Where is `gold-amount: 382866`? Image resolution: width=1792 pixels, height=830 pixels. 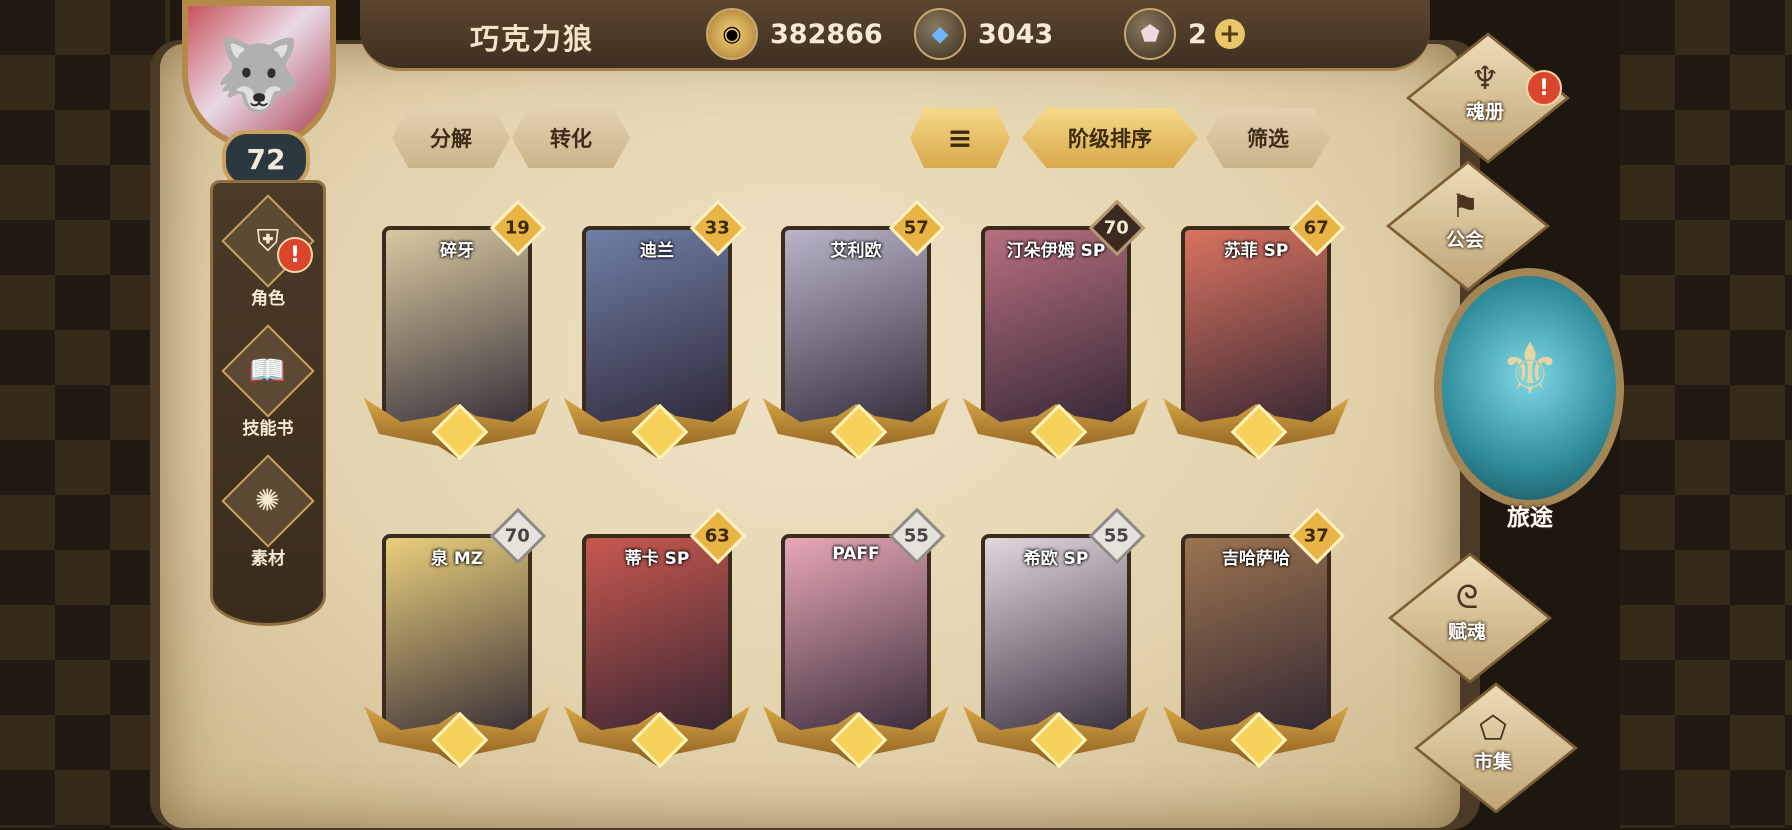 gold-amount: 382866 is located at coordinates (826, 34).